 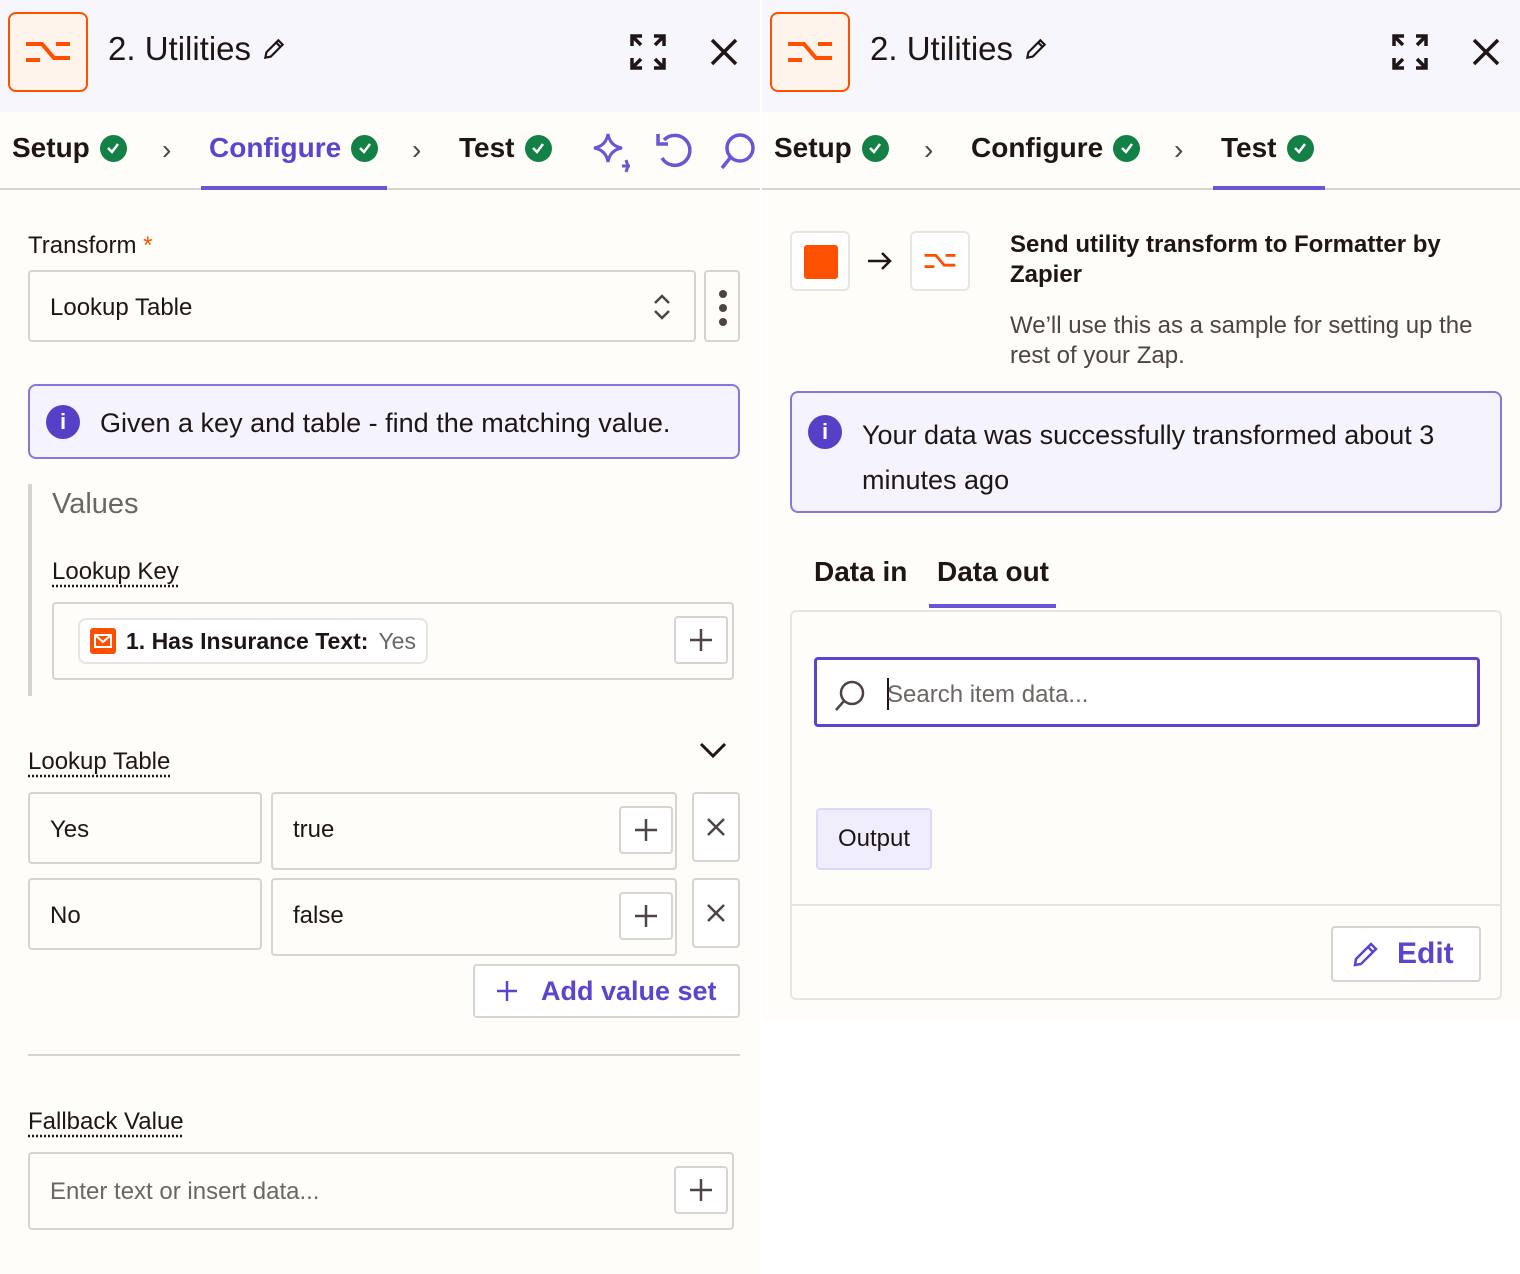 What do you see at coordinates (145, 914) in the screenshot?
I see `lookup-key-input: No` at bounding box center [145, 914].